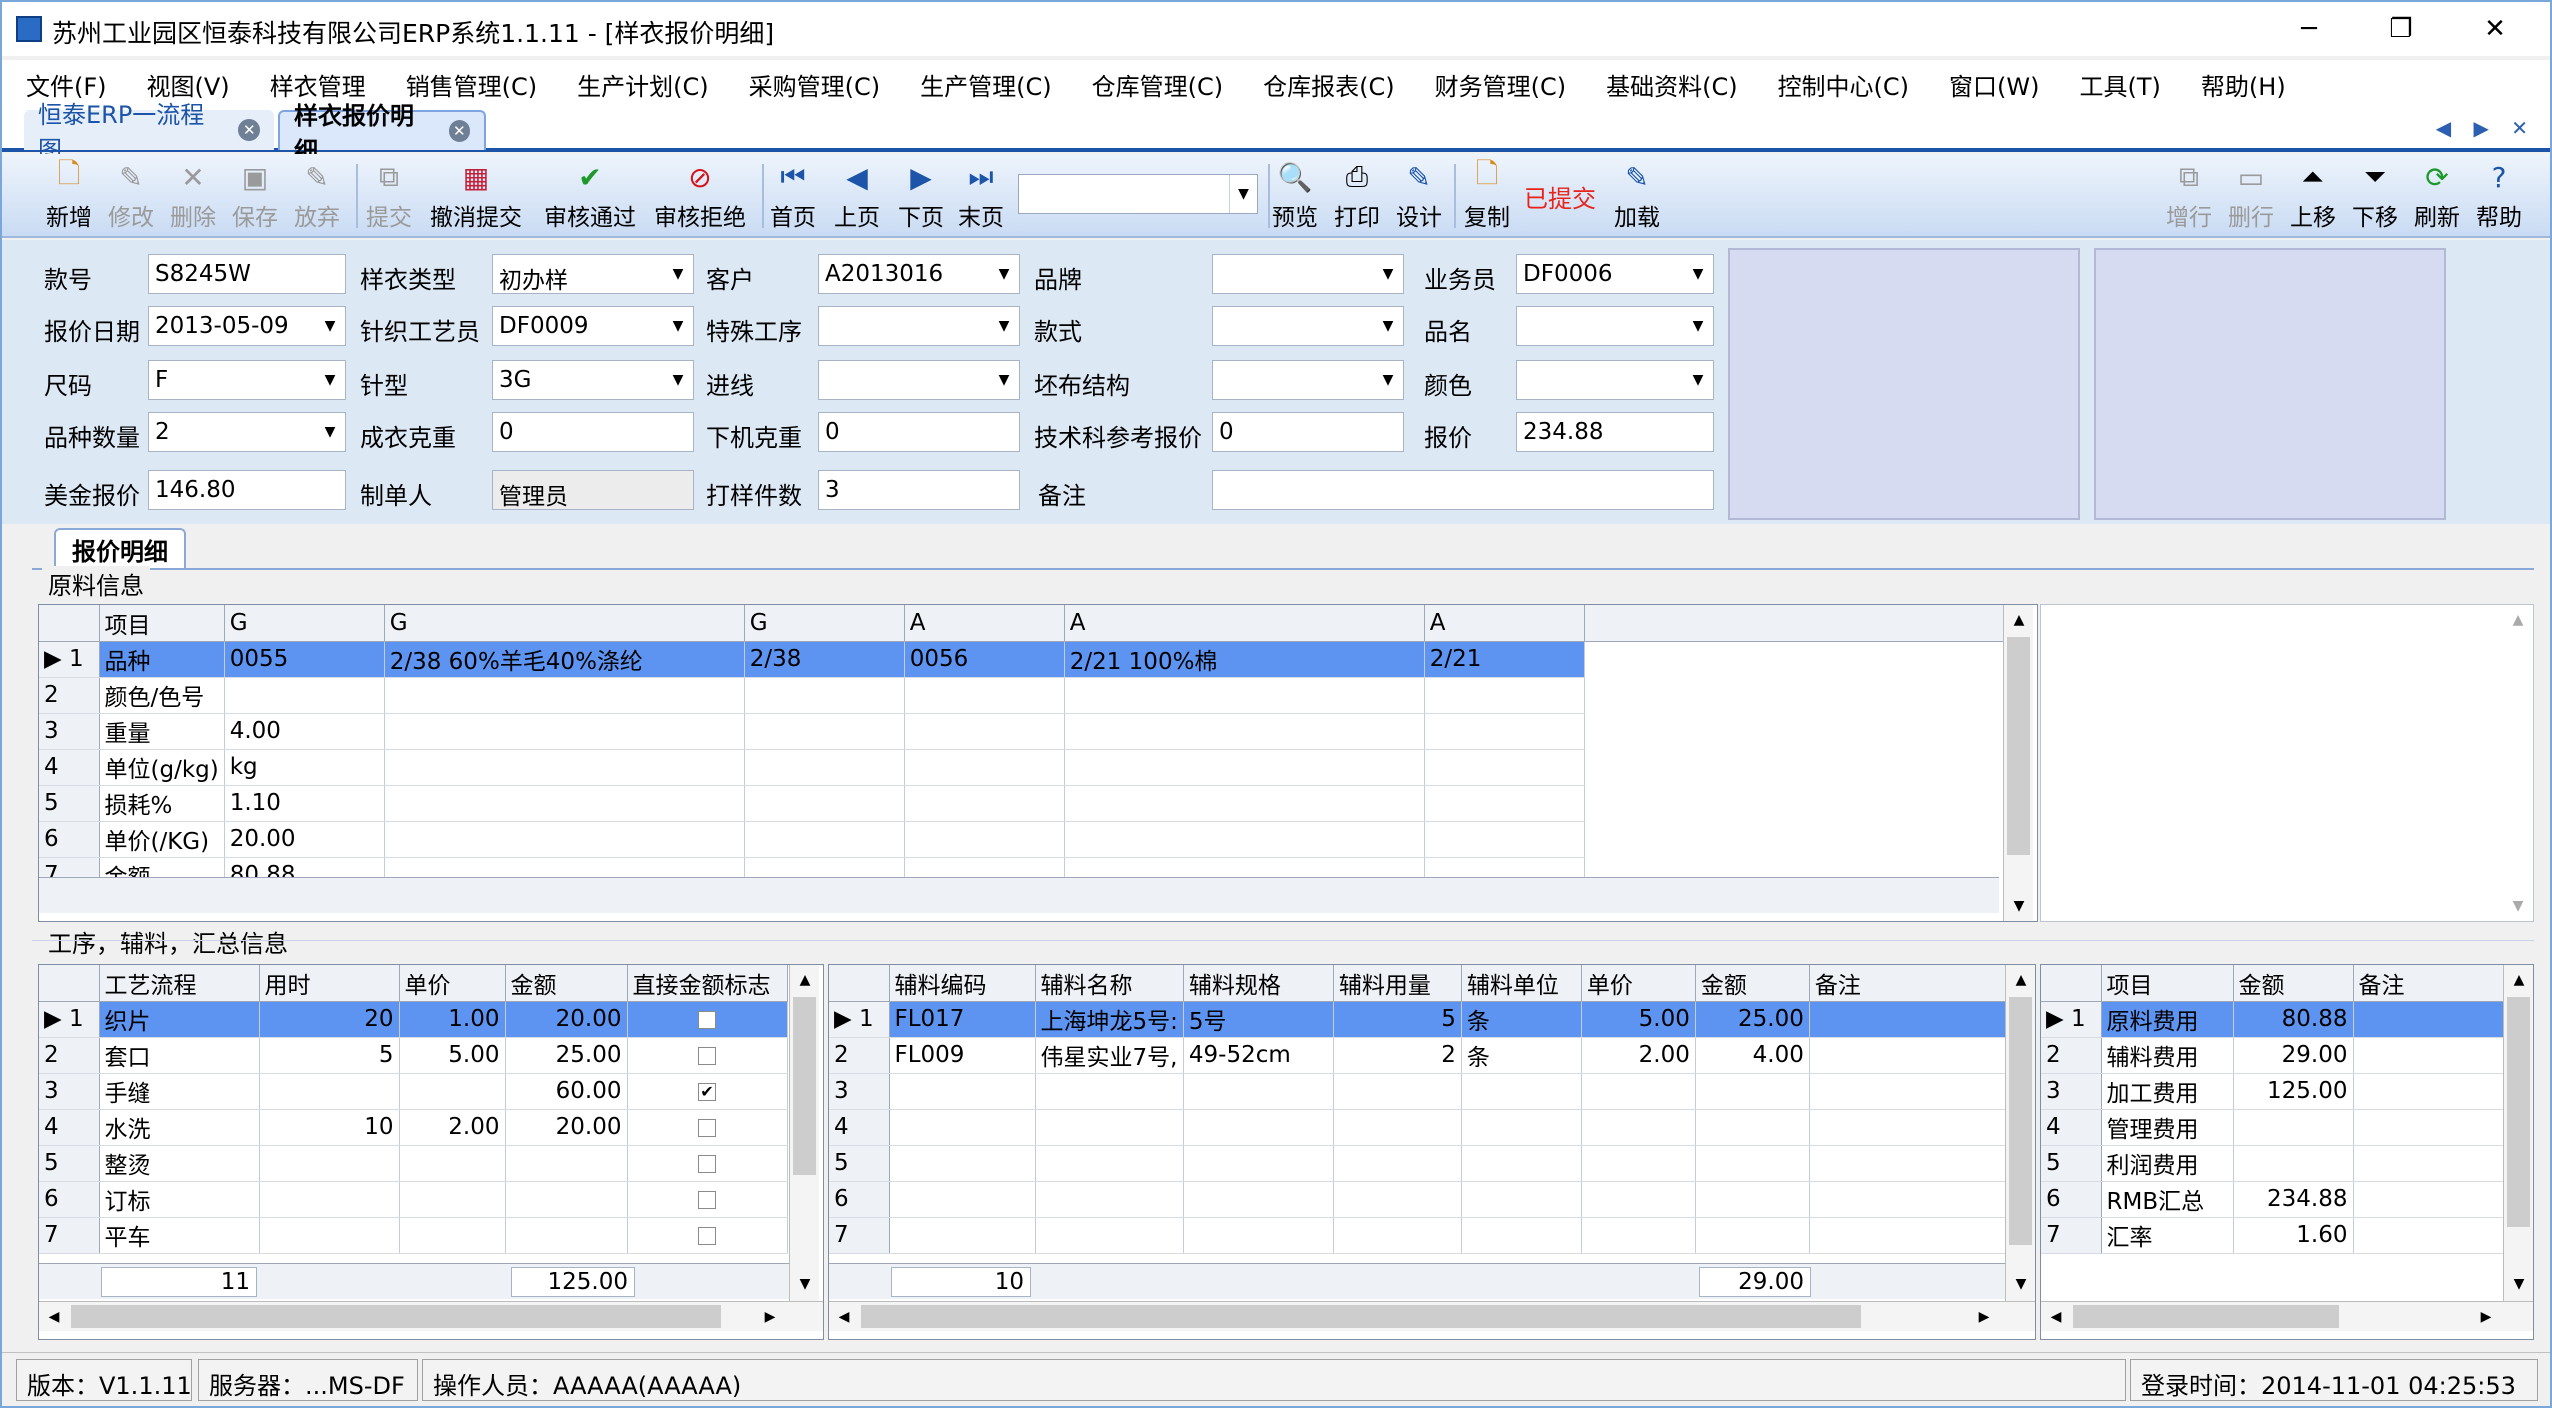  Describe the element at coordinates (413, 1055) in the screenshot. I see `table-row: 2 套口 5 5.00 25.00` at that location.